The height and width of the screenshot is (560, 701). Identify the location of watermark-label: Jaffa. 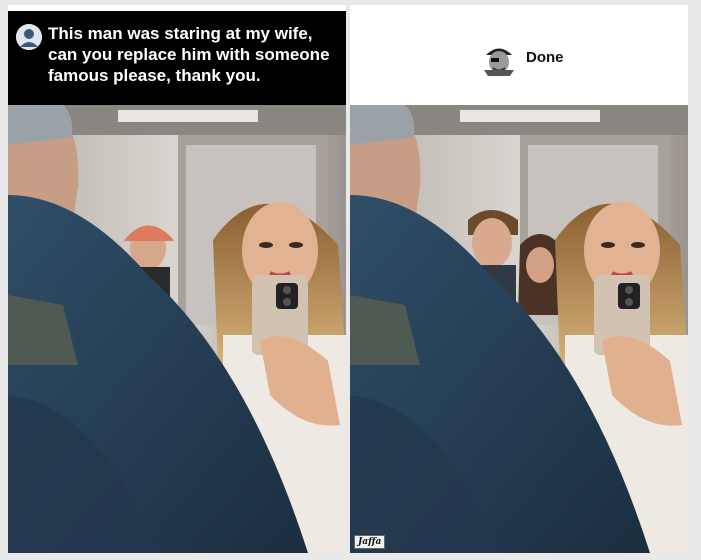
(370, 542).